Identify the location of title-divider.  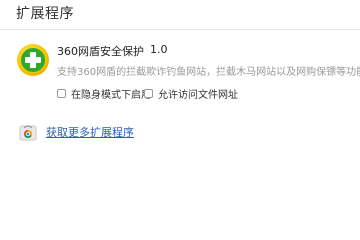
(180, 29).